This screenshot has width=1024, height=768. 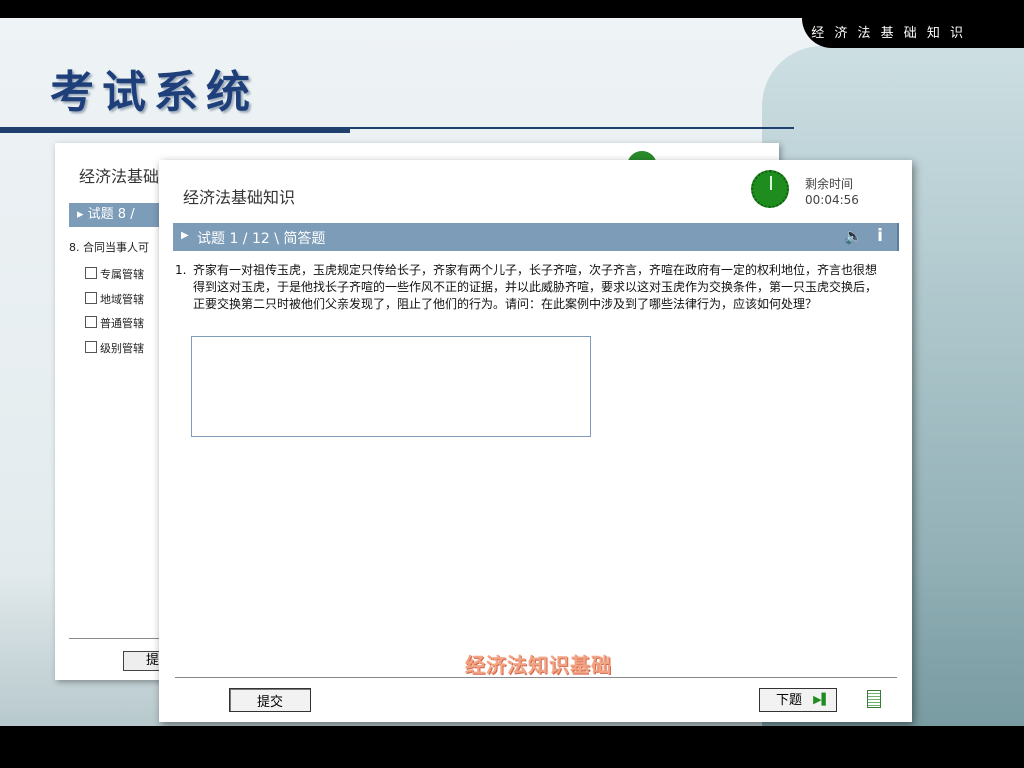 I want to click on timer-label: 剩余时间, so click(x=829, y=184).